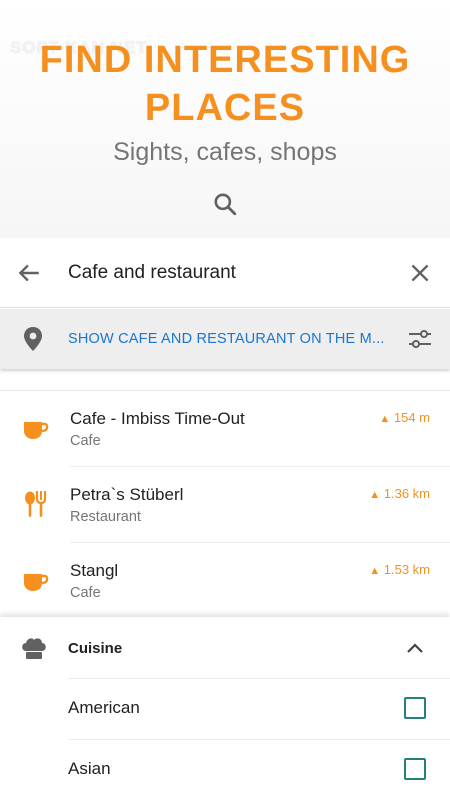  I want to click on place-distance: ▲ 1.36 km, so click(399, 493).